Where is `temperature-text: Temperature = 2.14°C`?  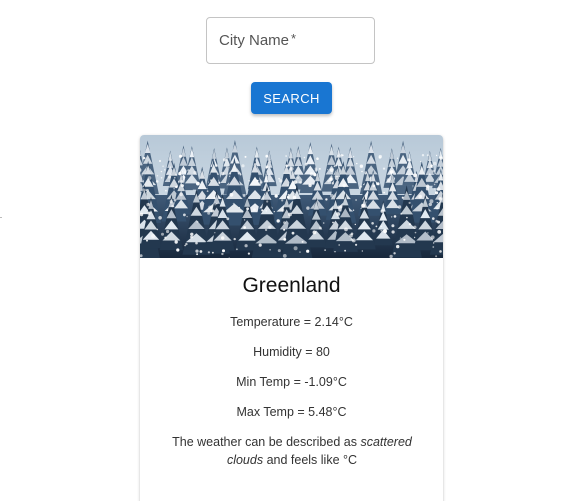
temperature-text: Temperature = 2.14°C is located at coordinates (291, 322).